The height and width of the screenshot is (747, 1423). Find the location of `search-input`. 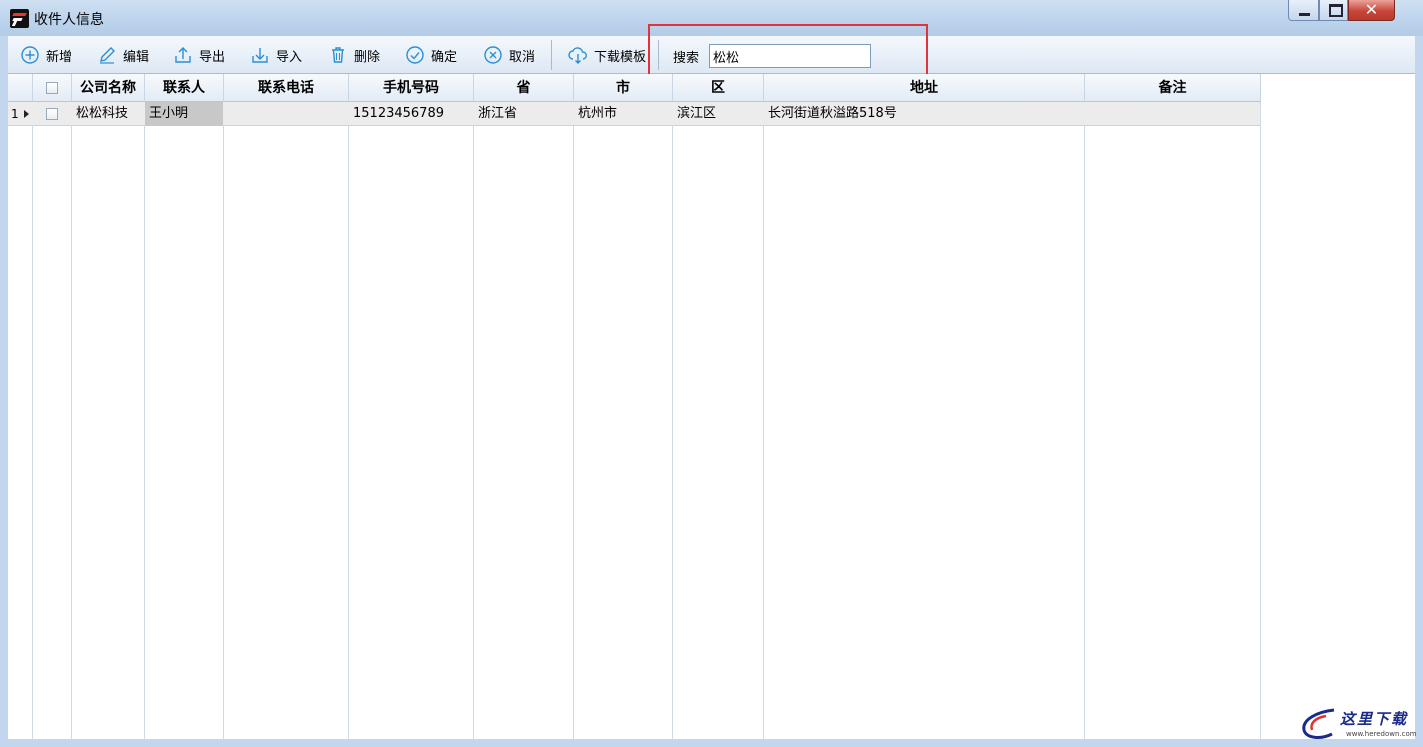

search-input is located at coordinates (790, 56).